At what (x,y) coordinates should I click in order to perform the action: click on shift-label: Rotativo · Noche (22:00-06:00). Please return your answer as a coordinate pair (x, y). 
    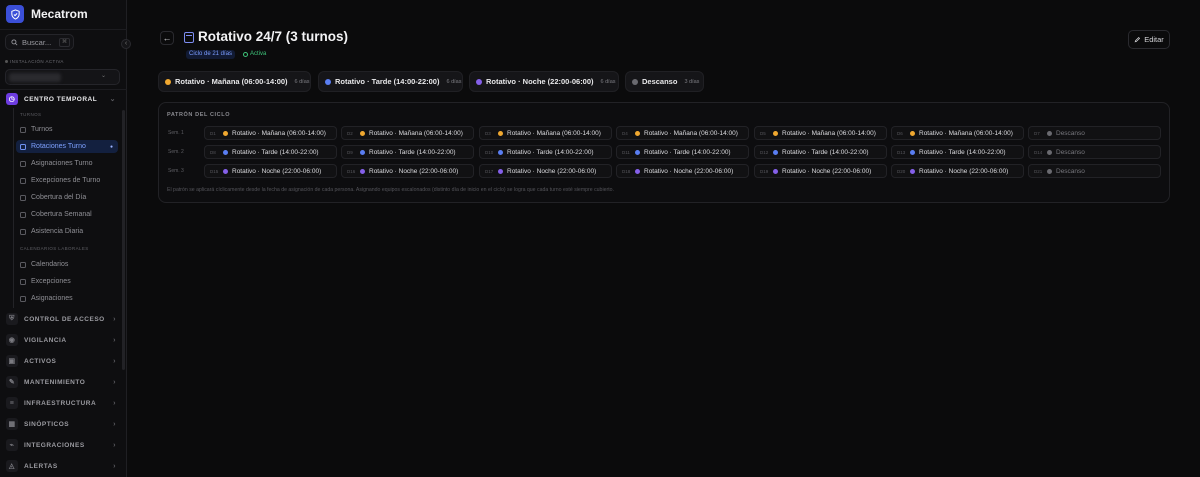
    Looking at the image, I should click on (552, 171).